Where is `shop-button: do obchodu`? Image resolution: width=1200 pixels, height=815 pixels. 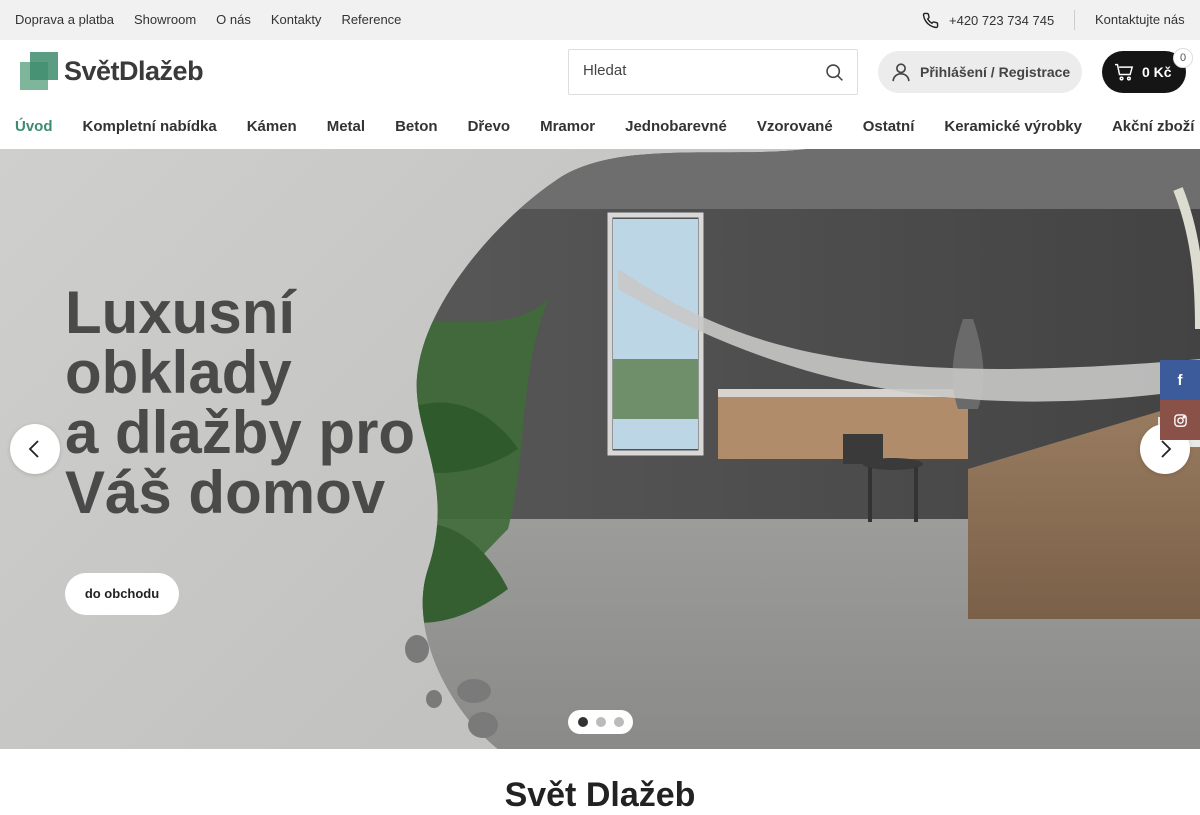
shop-button: do obchodu is located at coordinates (122, 594).